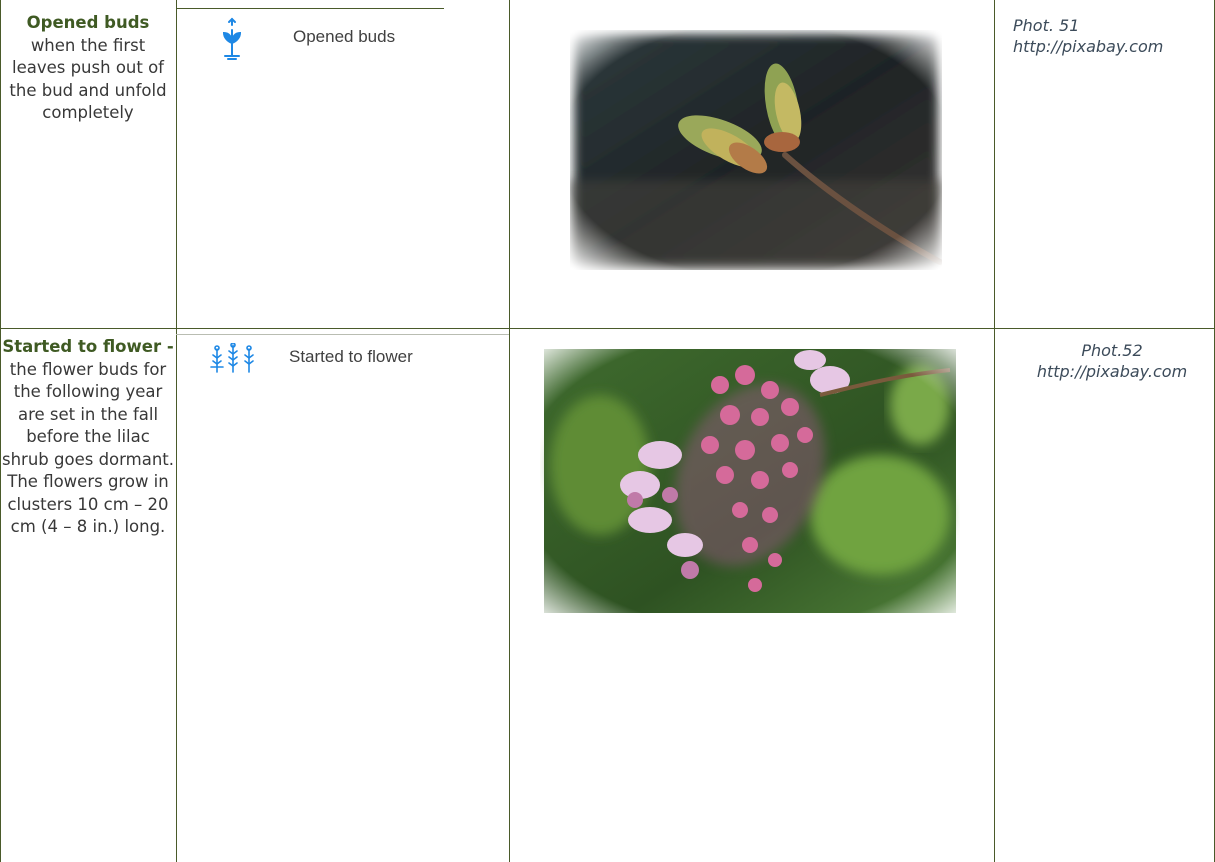 This screenshot has height=862, width=1215. What do you see at coordinates (1112, 361) in the screenshot?
I see `row-2-caption: Phot.52 http://pixabay.com` at bounding box center [1112, 361].